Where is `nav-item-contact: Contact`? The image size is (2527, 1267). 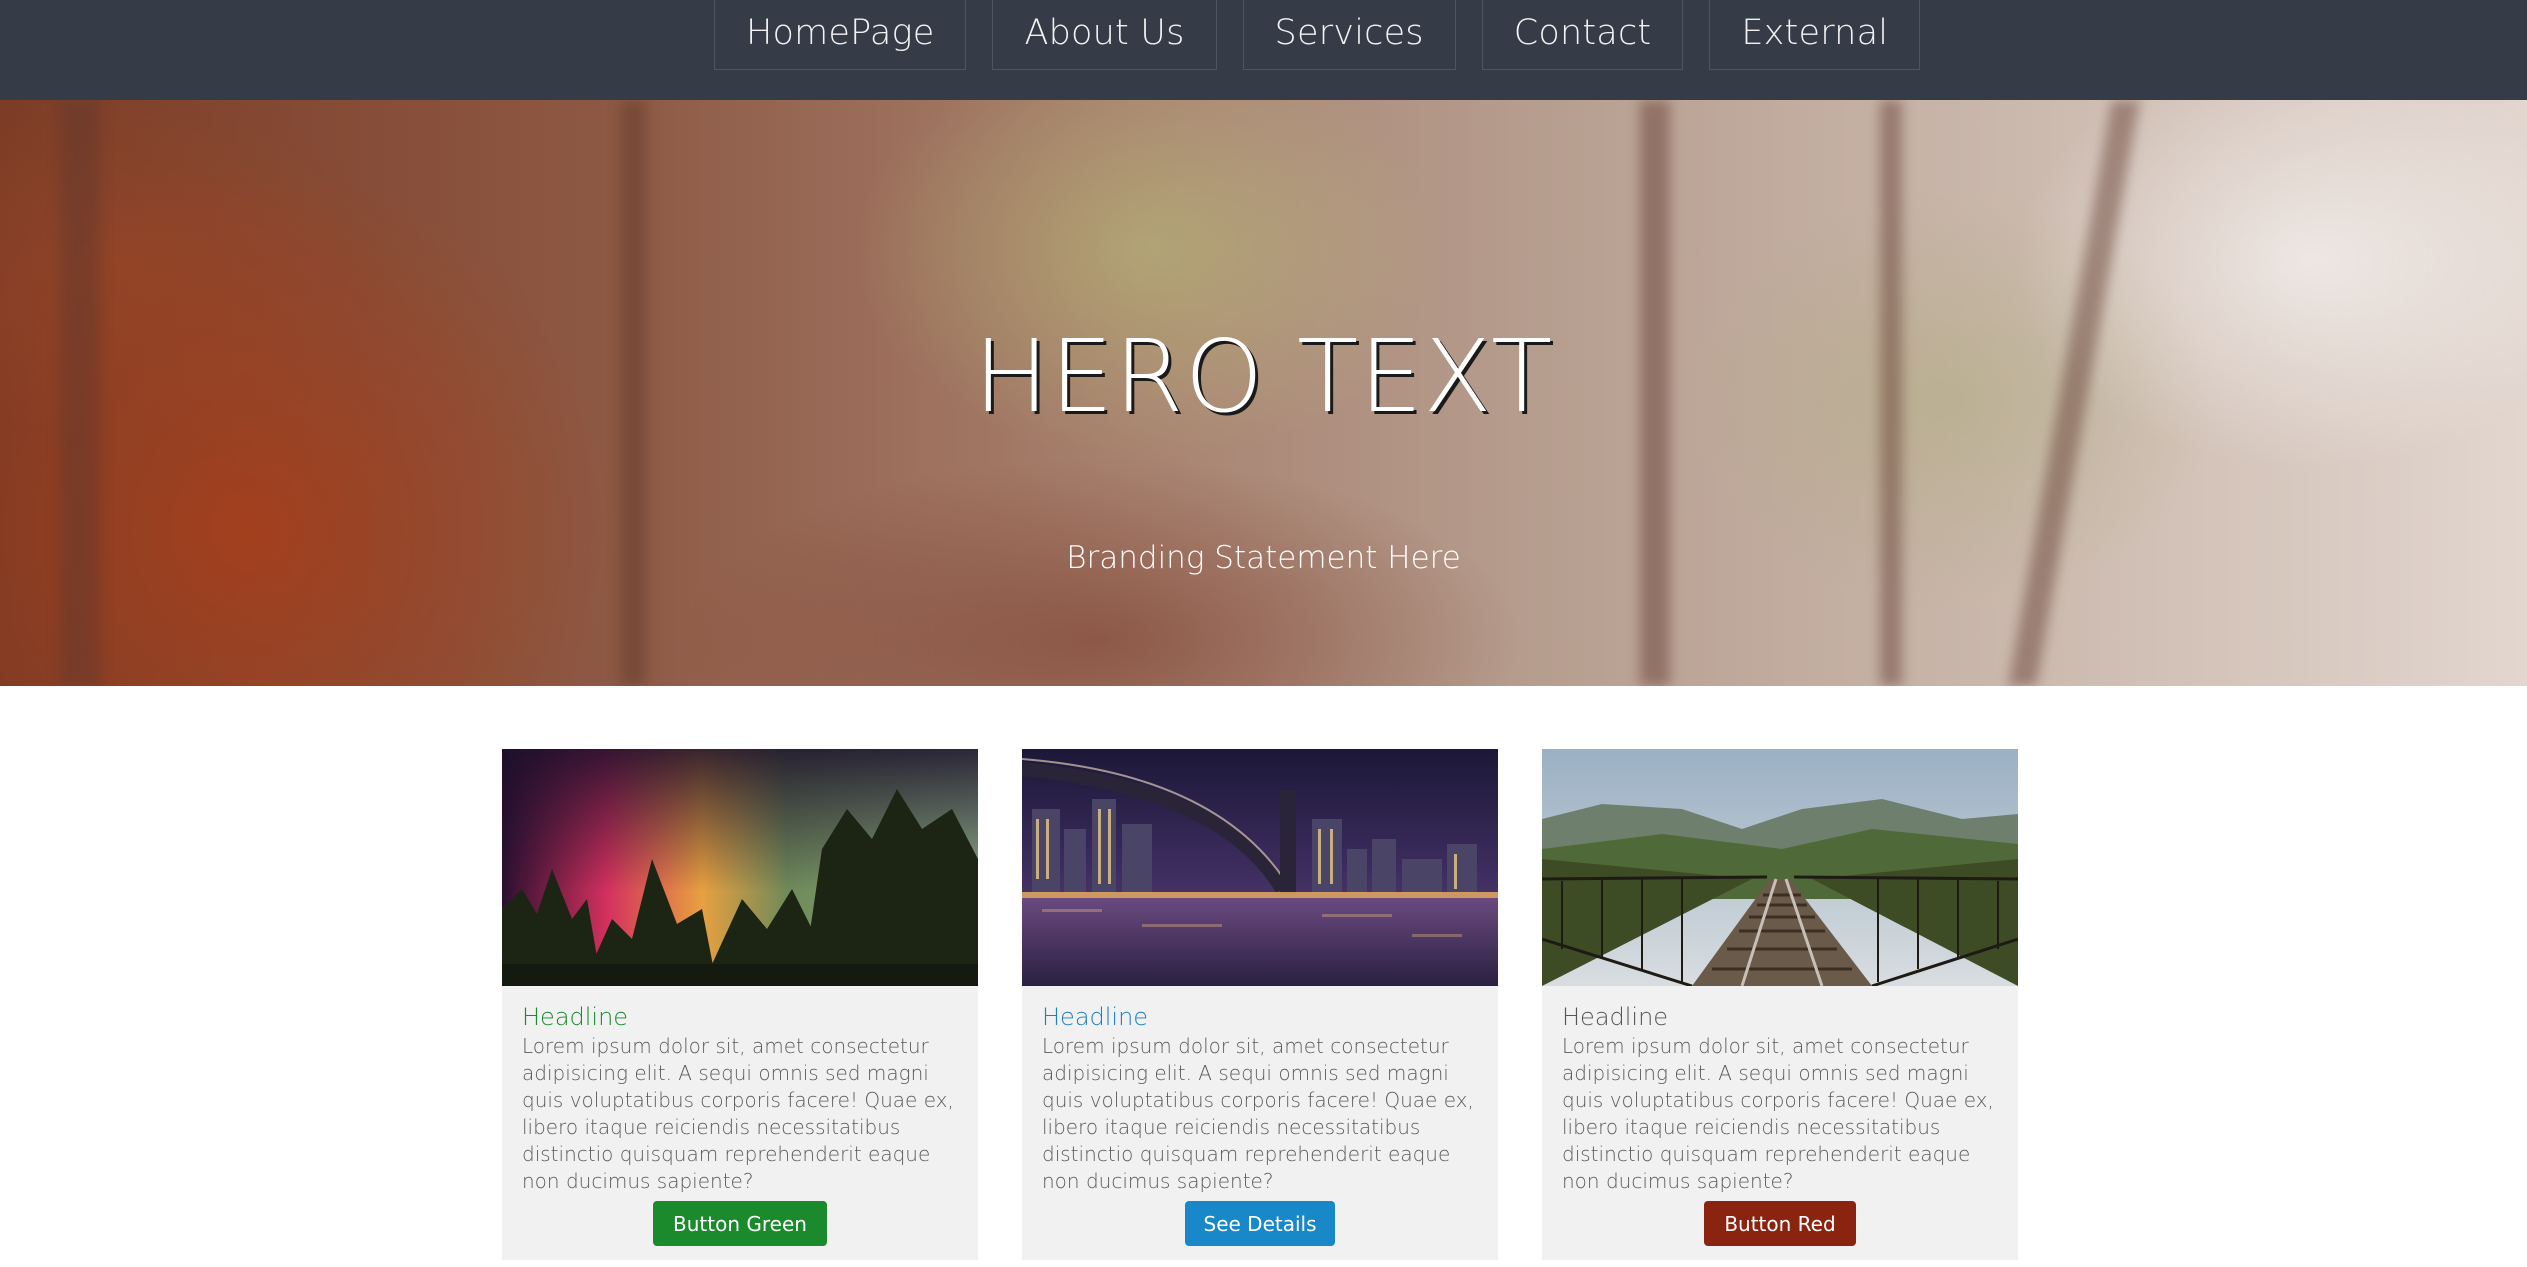
nav-item-contact: Contact is located at coordinates (1582, 35).